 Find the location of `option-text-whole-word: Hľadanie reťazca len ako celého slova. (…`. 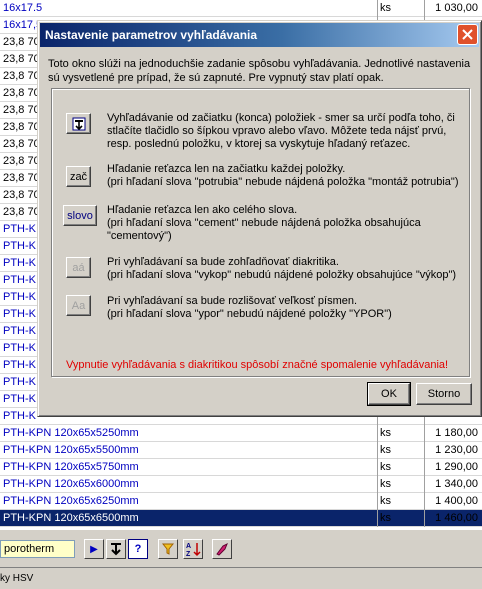

option-text-whole-word: Hľadanie reťazca len ako celého slova. (… is located at coordinates (284, 223).